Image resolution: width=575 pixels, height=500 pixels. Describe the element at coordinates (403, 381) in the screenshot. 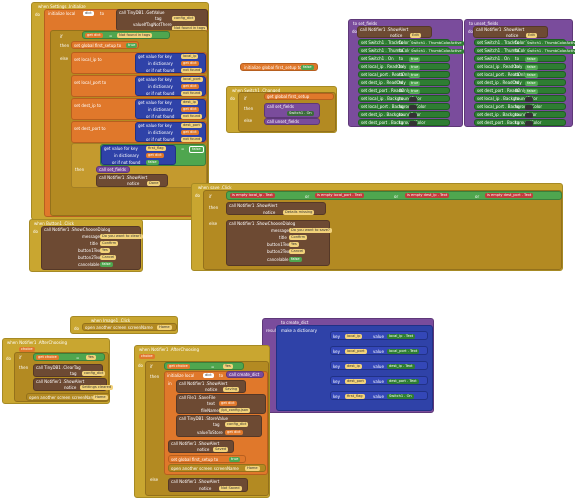

I see `value-ref: dest_port . Text` at that location.